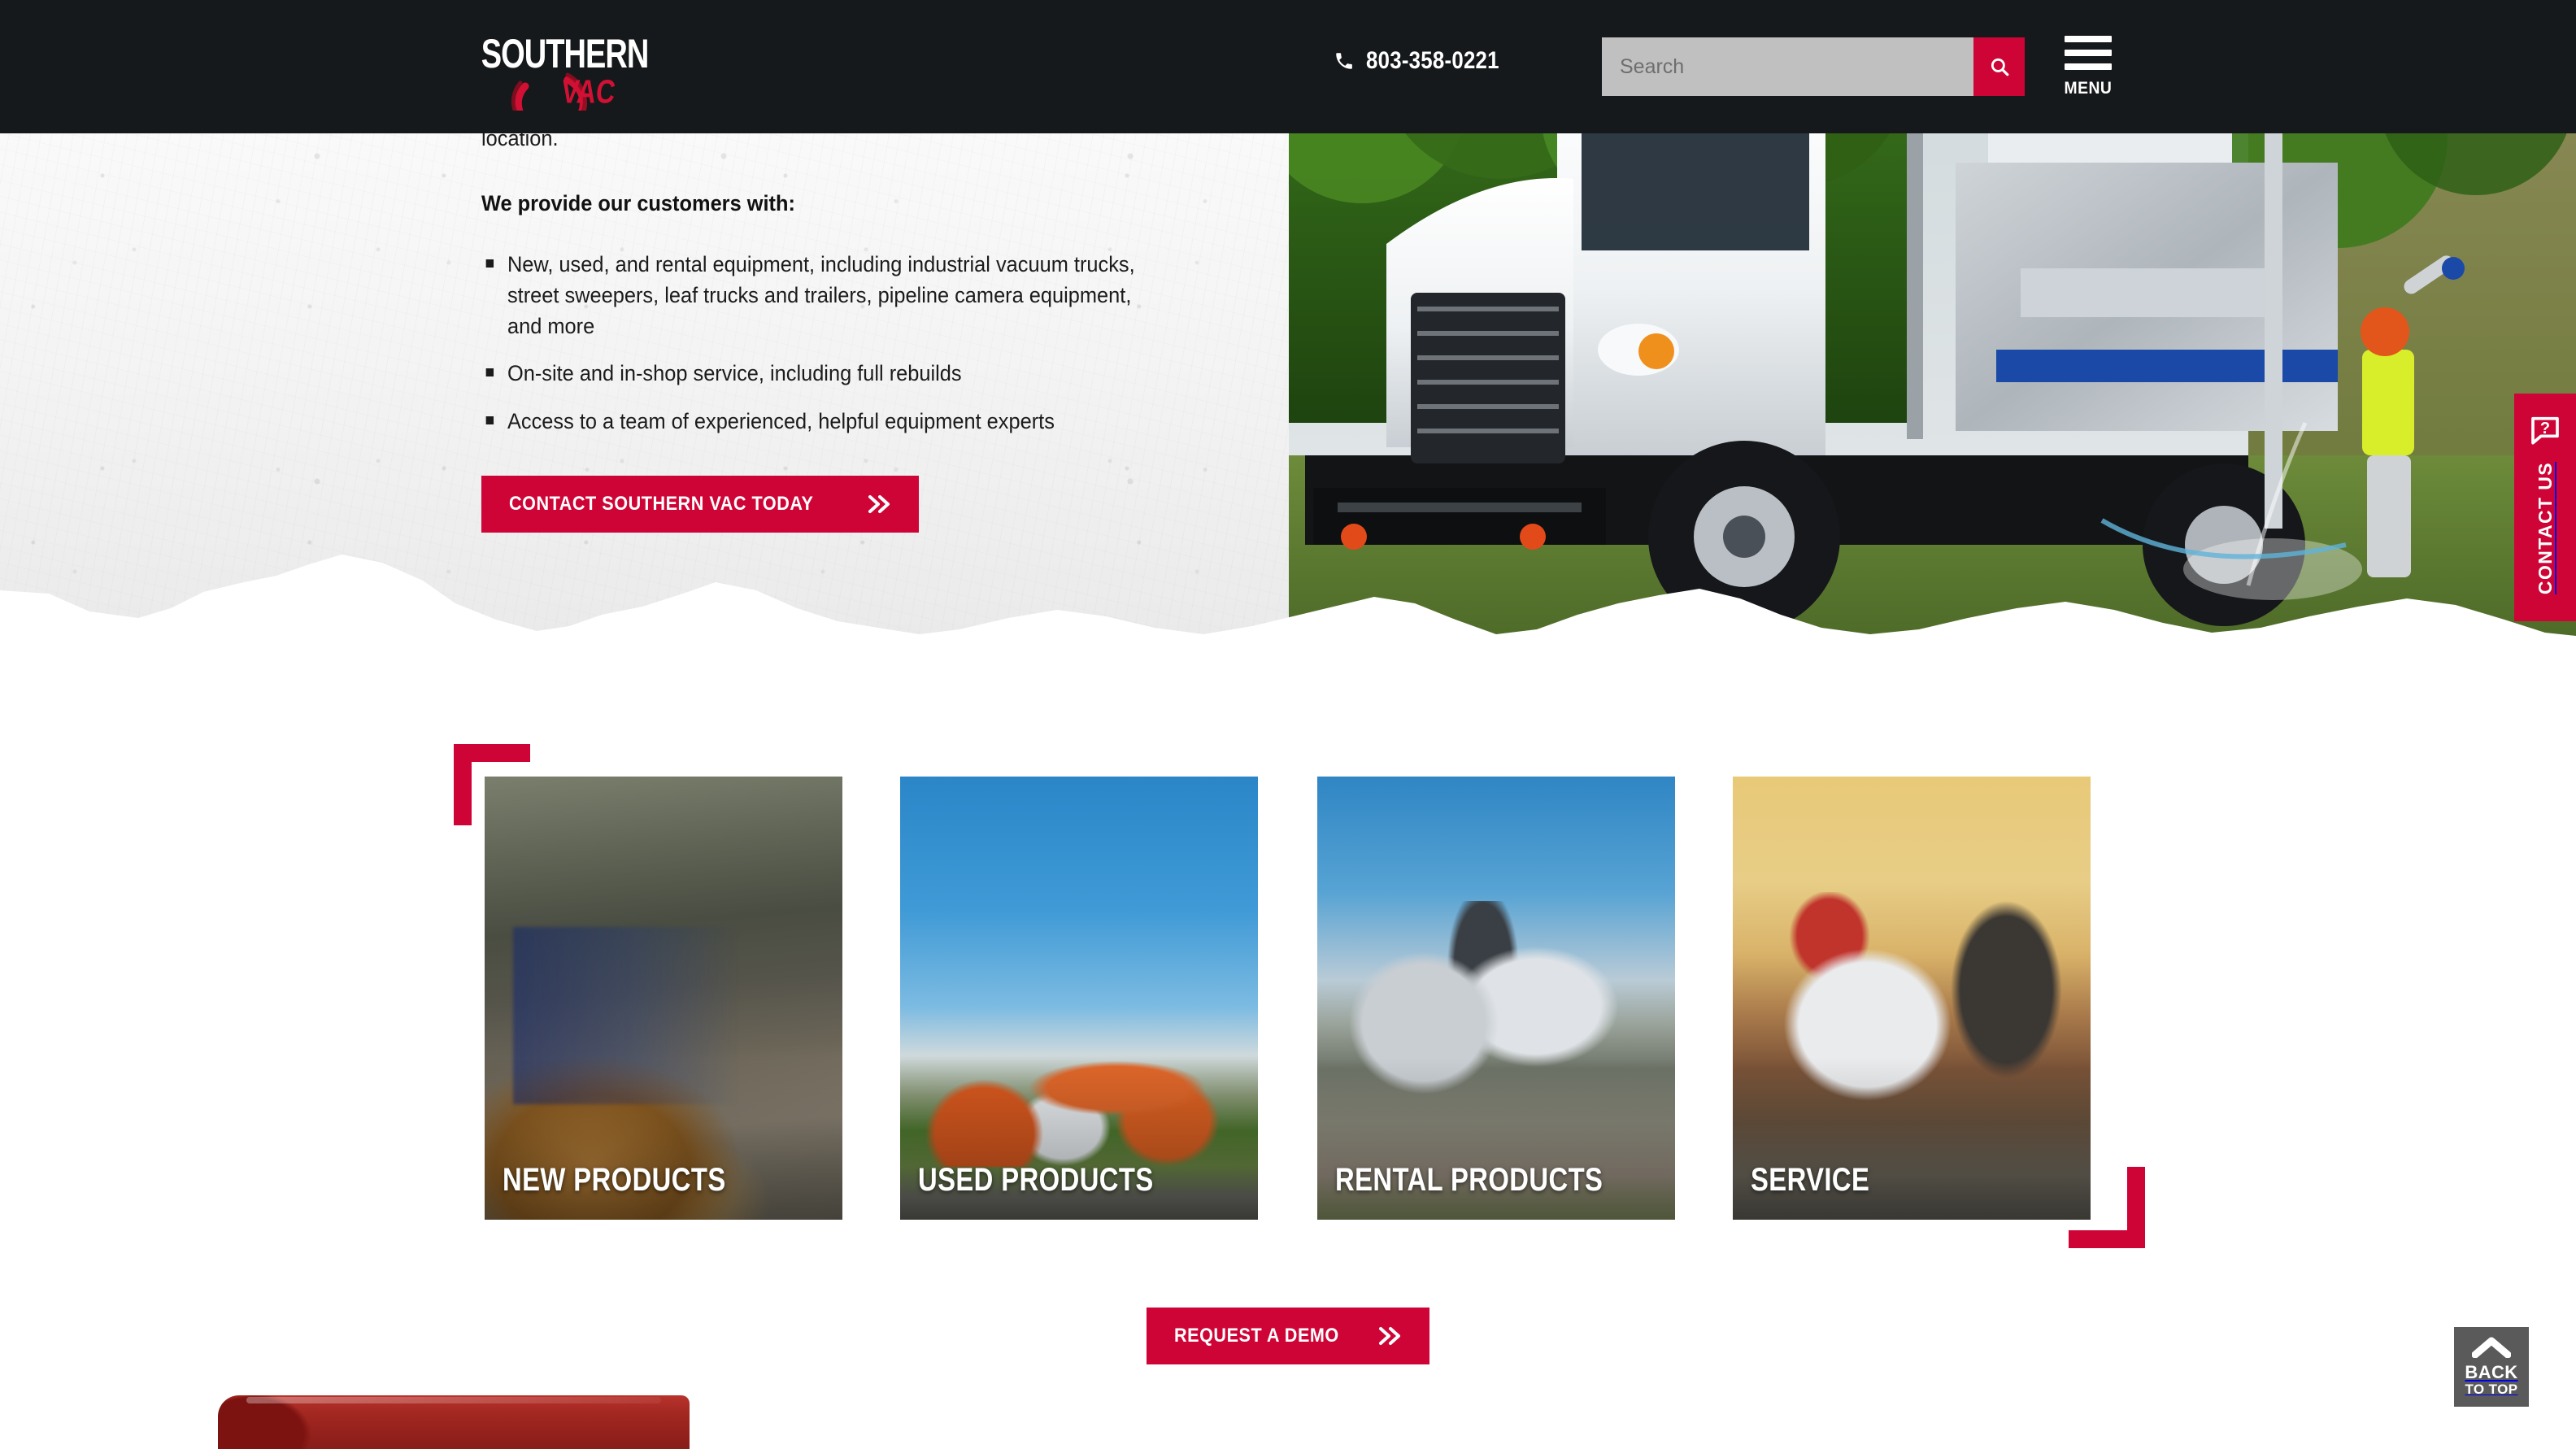 The height and width of the screenshot is (1449, 2576). Describe the element at coordinates (662, 505) in the screenshot. I see `contact-button-label: CONTACT SOUTHERN VAC TODAY` at that location.